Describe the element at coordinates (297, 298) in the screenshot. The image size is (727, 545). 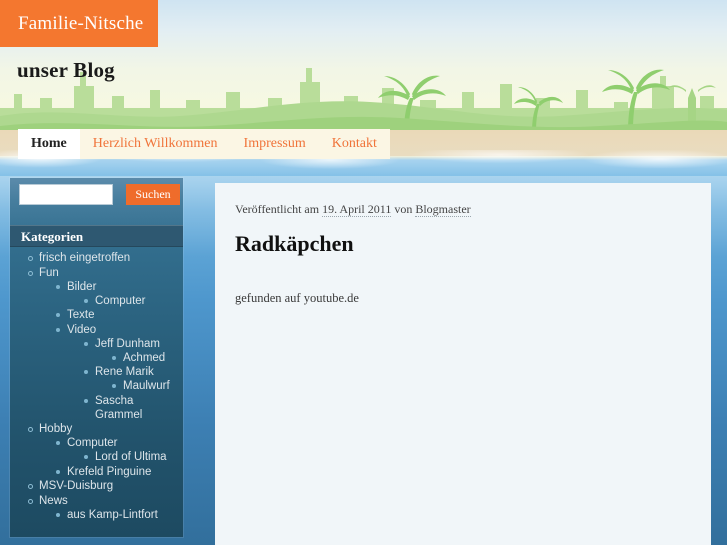
I see `post-body: gefunden auf youtube.de` at that location.